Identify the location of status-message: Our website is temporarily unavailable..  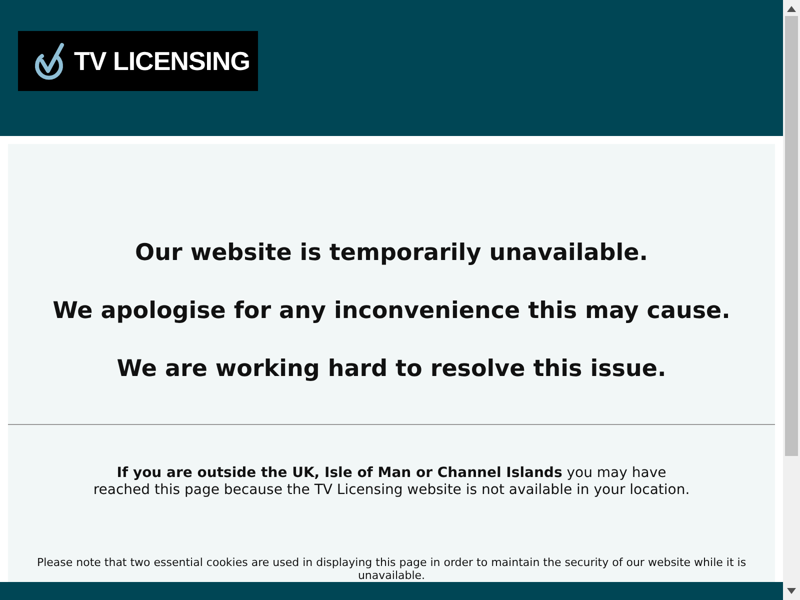
(391, 253).